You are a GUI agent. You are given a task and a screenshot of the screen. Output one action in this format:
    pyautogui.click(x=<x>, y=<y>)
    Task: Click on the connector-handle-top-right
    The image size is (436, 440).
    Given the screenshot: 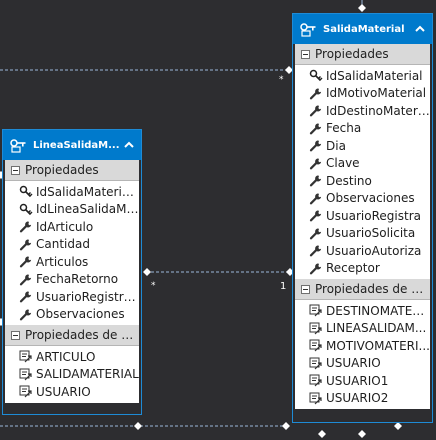 What is the action you would take?
    pyautogui.click(x=362, y=8)
    